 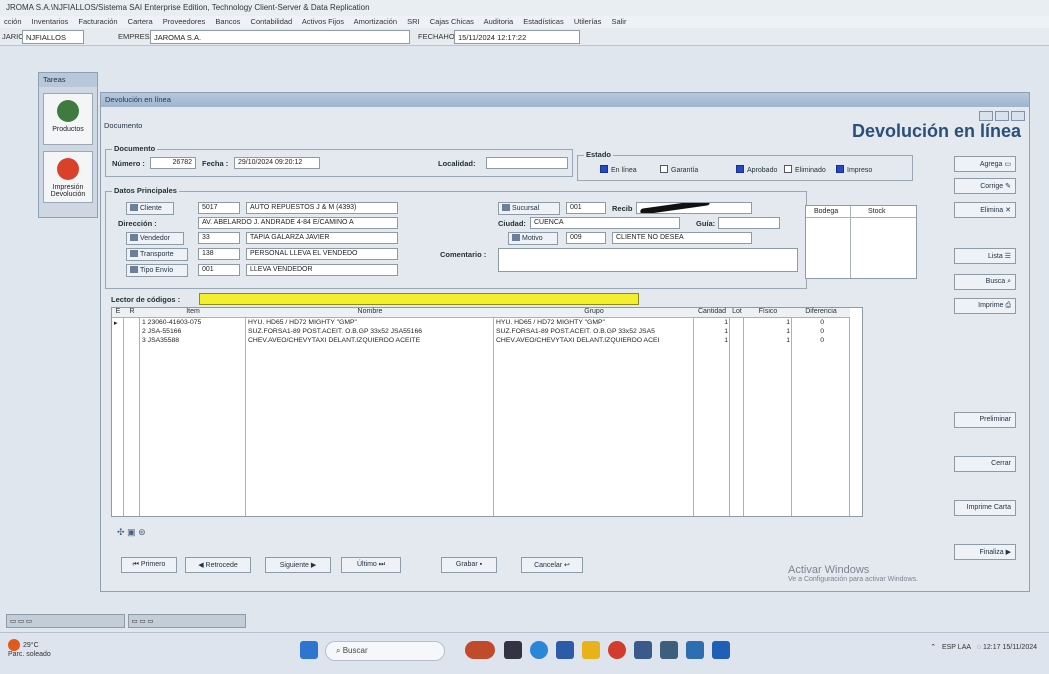 I want to click on localidad-field, so click(x=527, y=163).